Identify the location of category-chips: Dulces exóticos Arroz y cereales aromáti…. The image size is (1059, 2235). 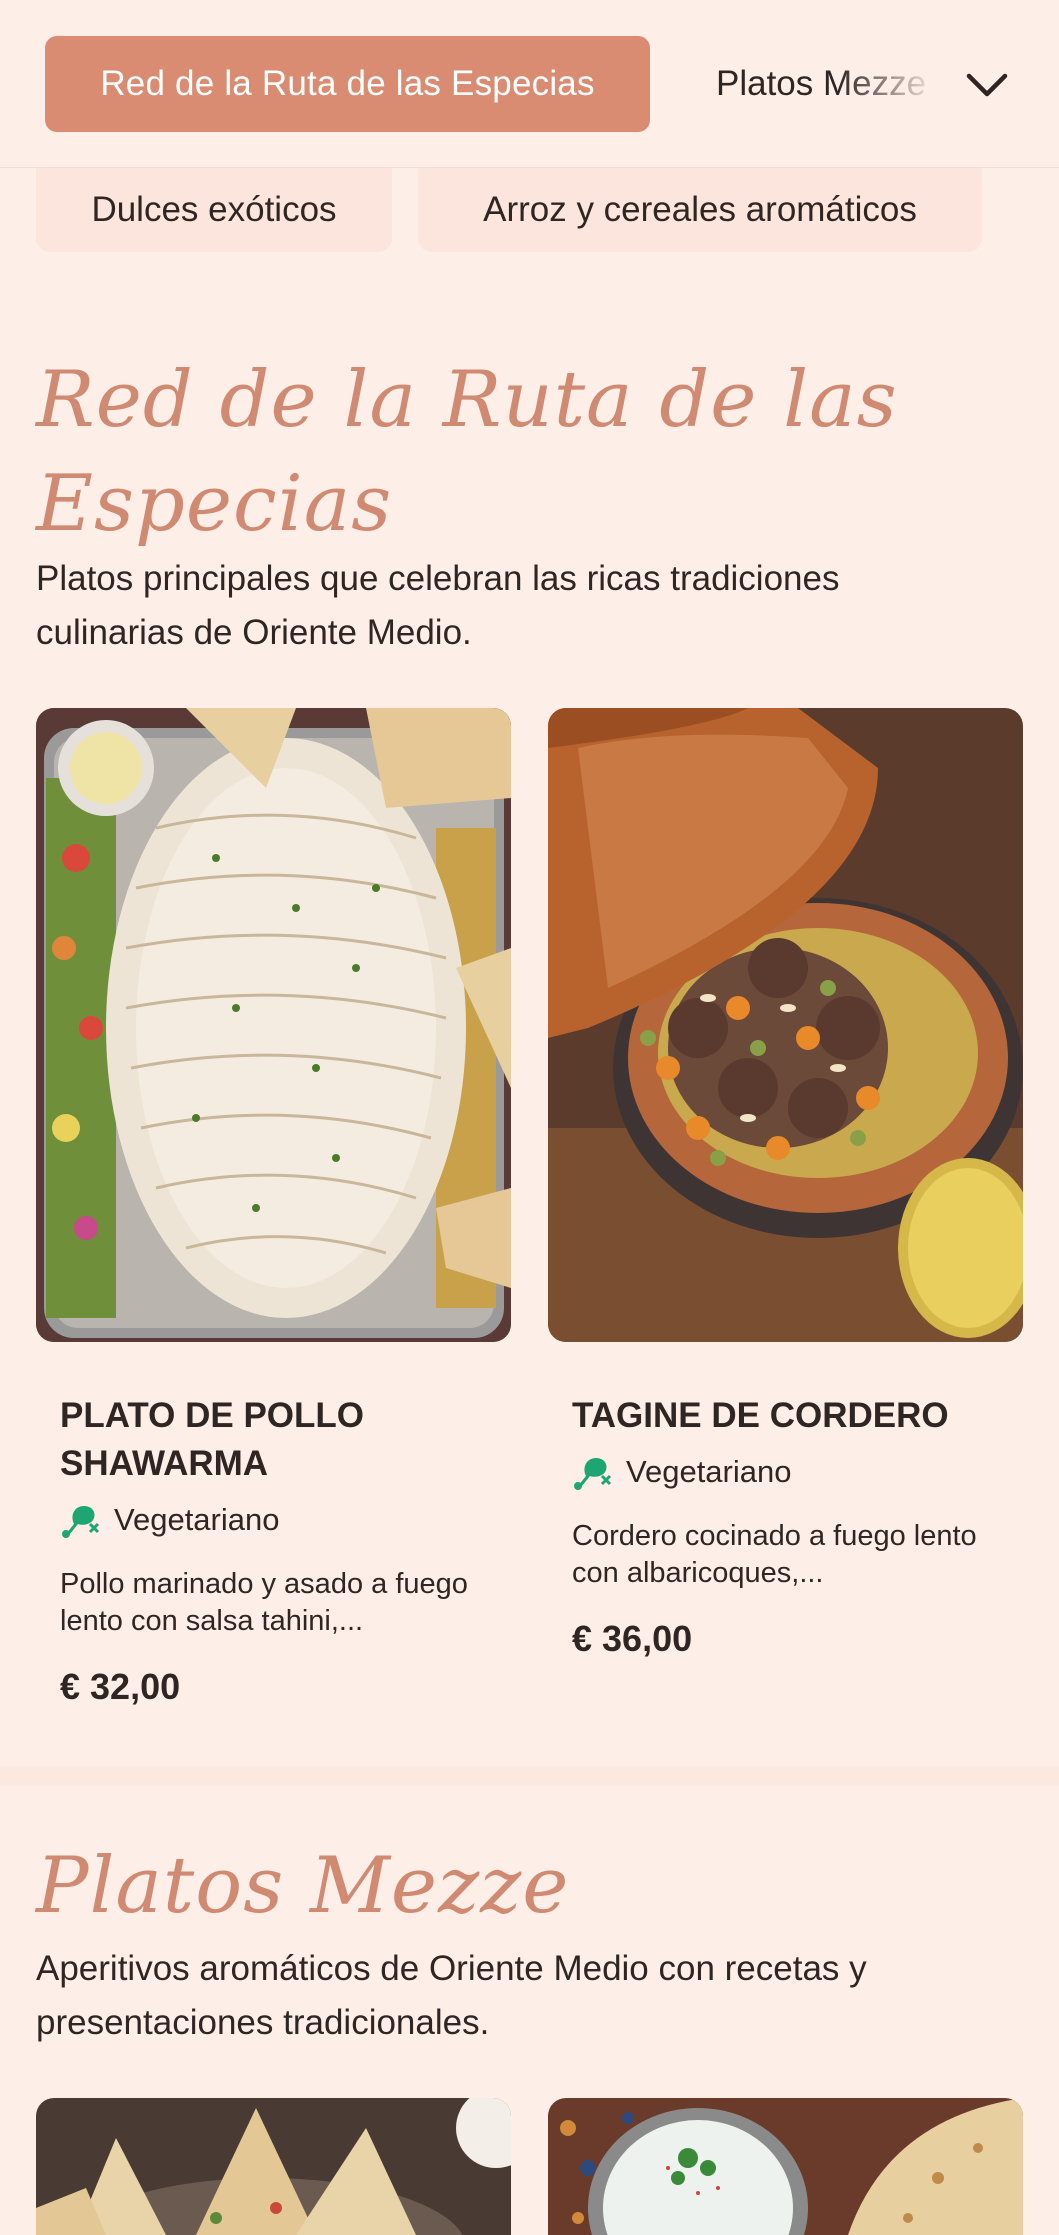
(529, 210).